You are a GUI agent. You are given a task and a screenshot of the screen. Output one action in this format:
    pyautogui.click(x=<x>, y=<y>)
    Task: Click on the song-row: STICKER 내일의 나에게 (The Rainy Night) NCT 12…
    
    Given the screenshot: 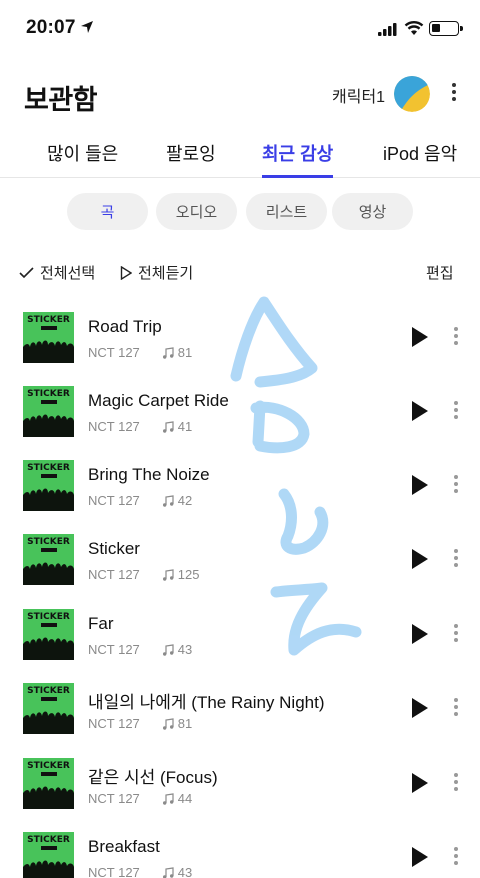 What is the action you would take?
    pyautogui.click(x=240, y=708)
    